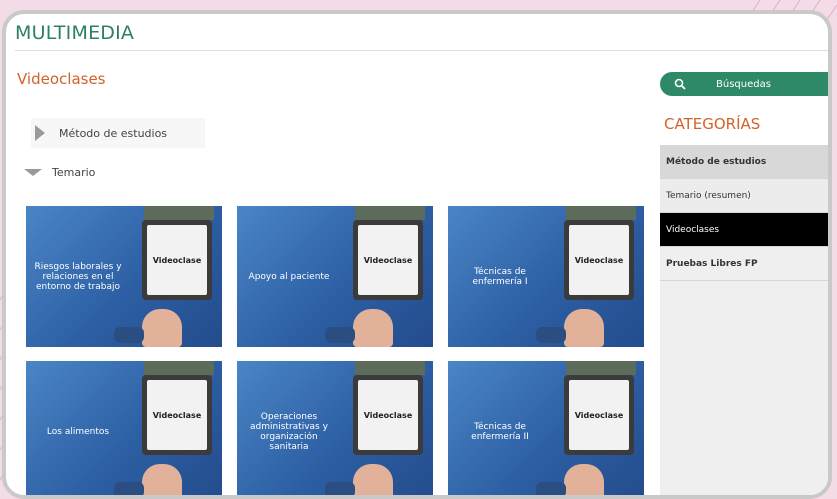  I want to click on video-card: Técnicas de enfermería II Videoclase, so click(546, 428).